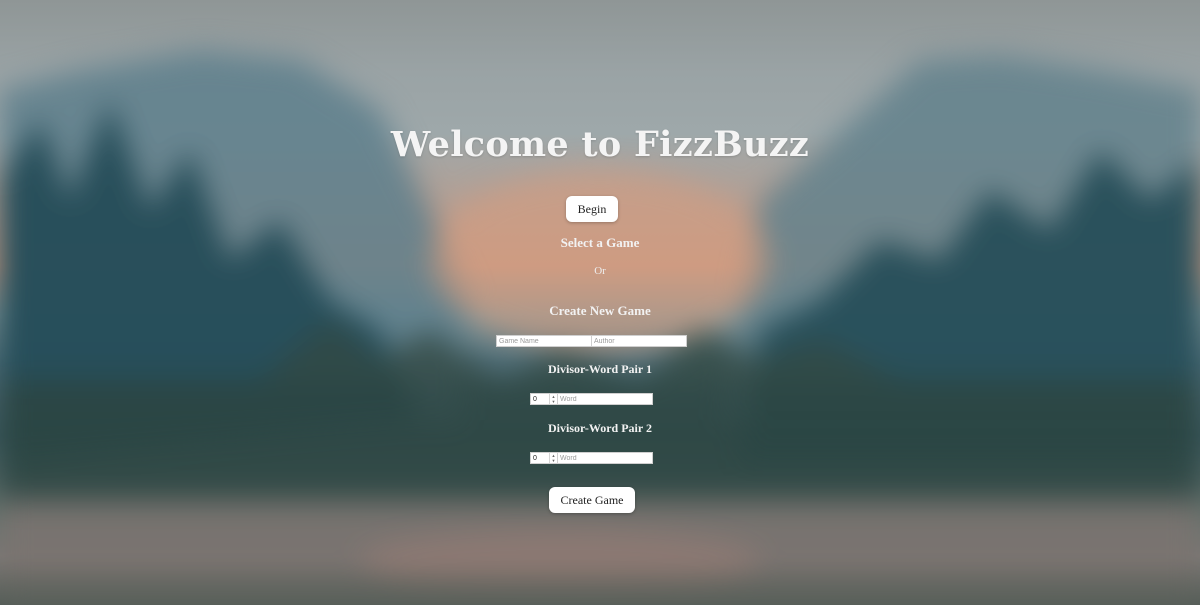 The image size is (1200, 605). What do you see at coordinates (600, 271) in the screenshot?
I see `or-separator: Or` at bounding box center [600, 271].